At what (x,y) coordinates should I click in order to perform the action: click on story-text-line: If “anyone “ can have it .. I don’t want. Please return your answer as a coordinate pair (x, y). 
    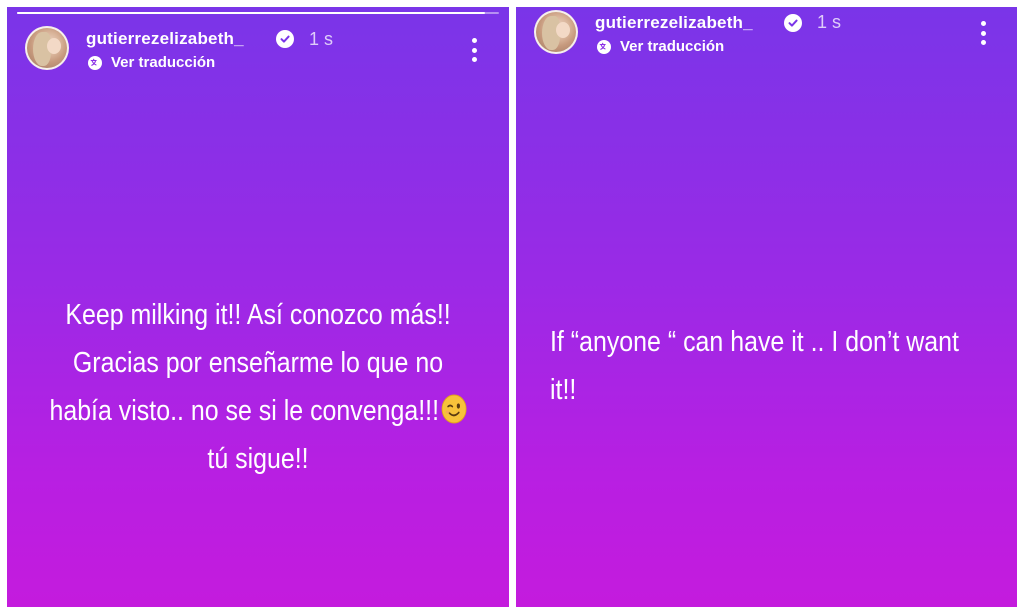
    Looking at the image, I should click on (754, 342).